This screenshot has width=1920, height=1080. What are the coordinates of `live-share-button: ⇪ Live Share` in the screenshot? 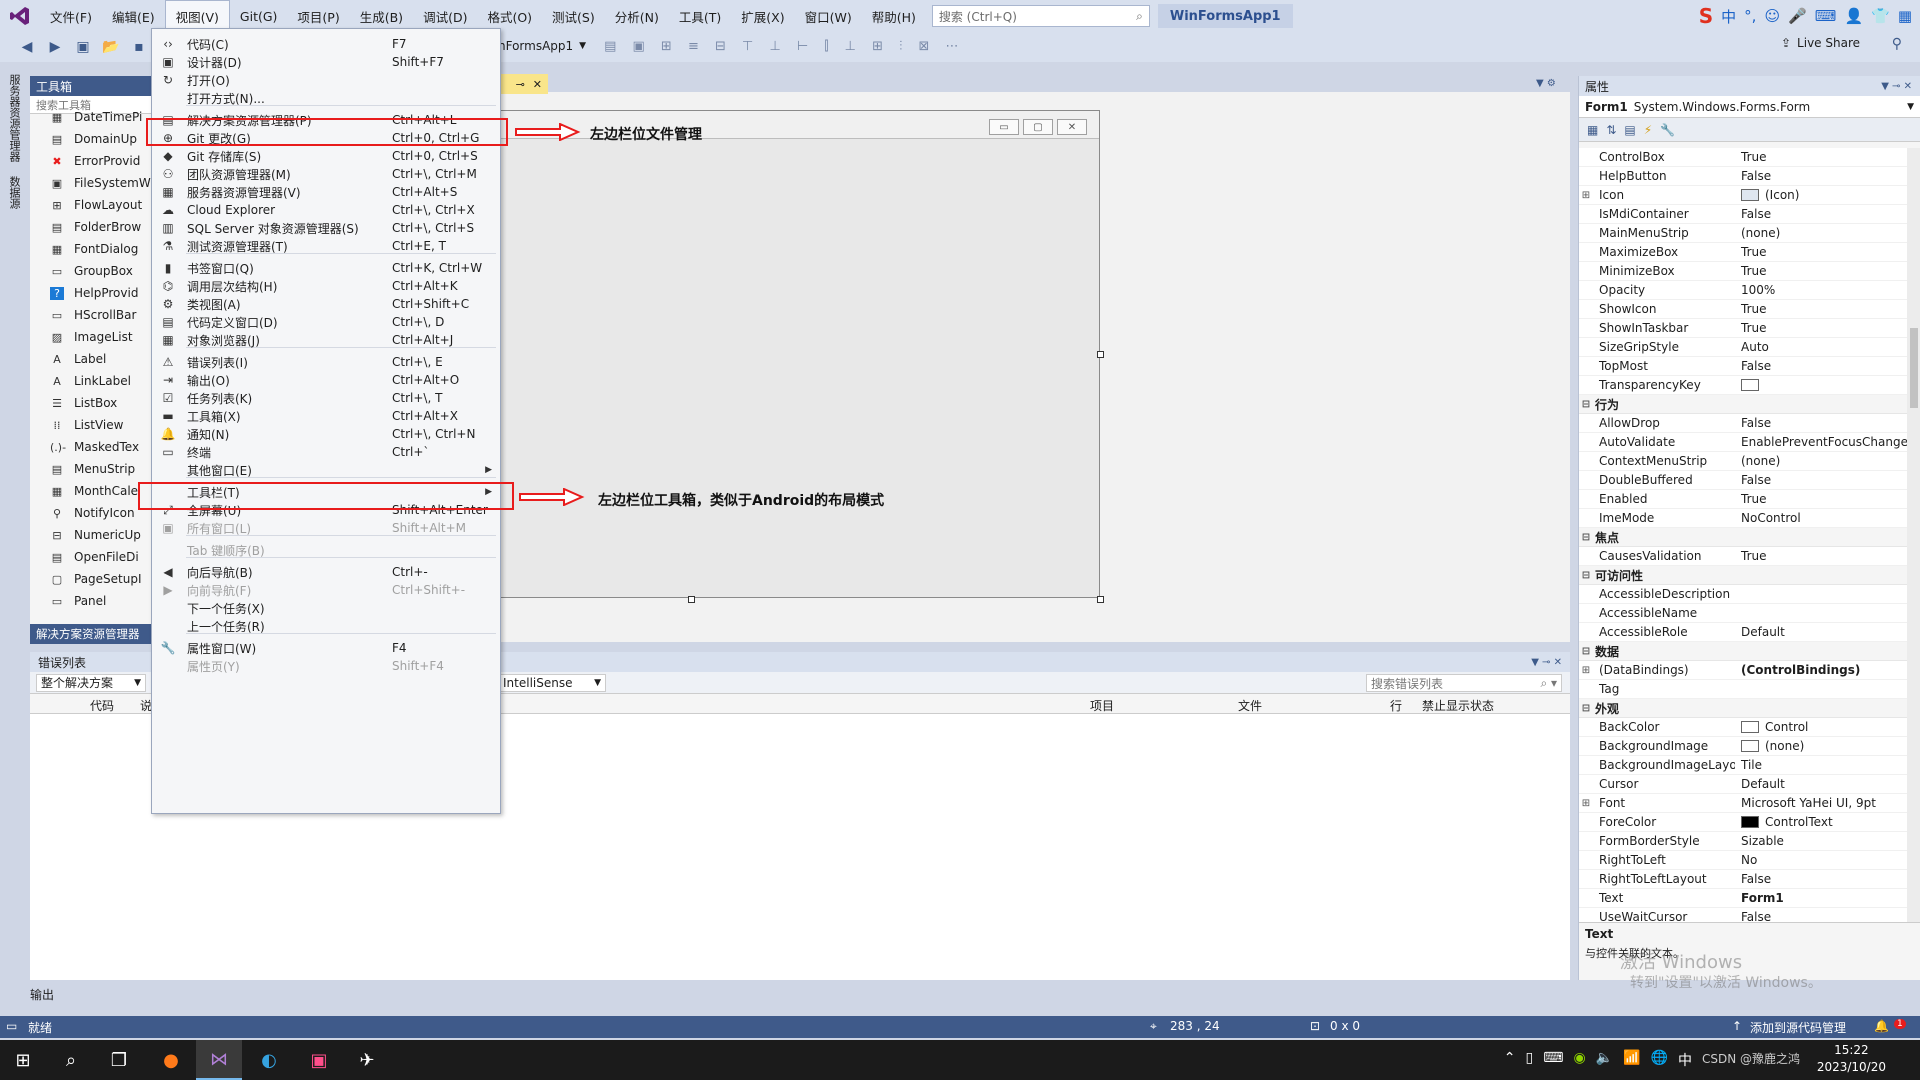 It's located at (1820, 43).